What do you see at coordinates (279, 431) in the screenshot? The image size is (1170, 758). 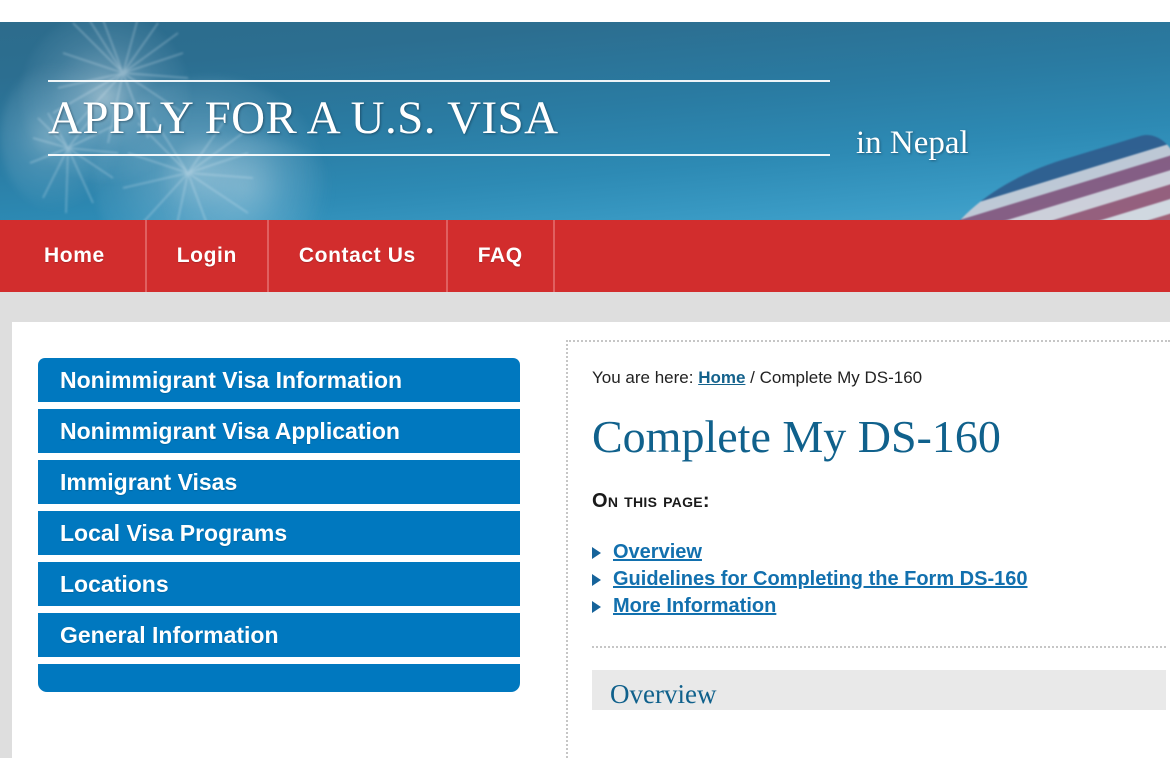 I see `sidebar-item-nonimmigrant-visa-application: Nonimmigrant Visa Application` at bounding box center [279, 431].